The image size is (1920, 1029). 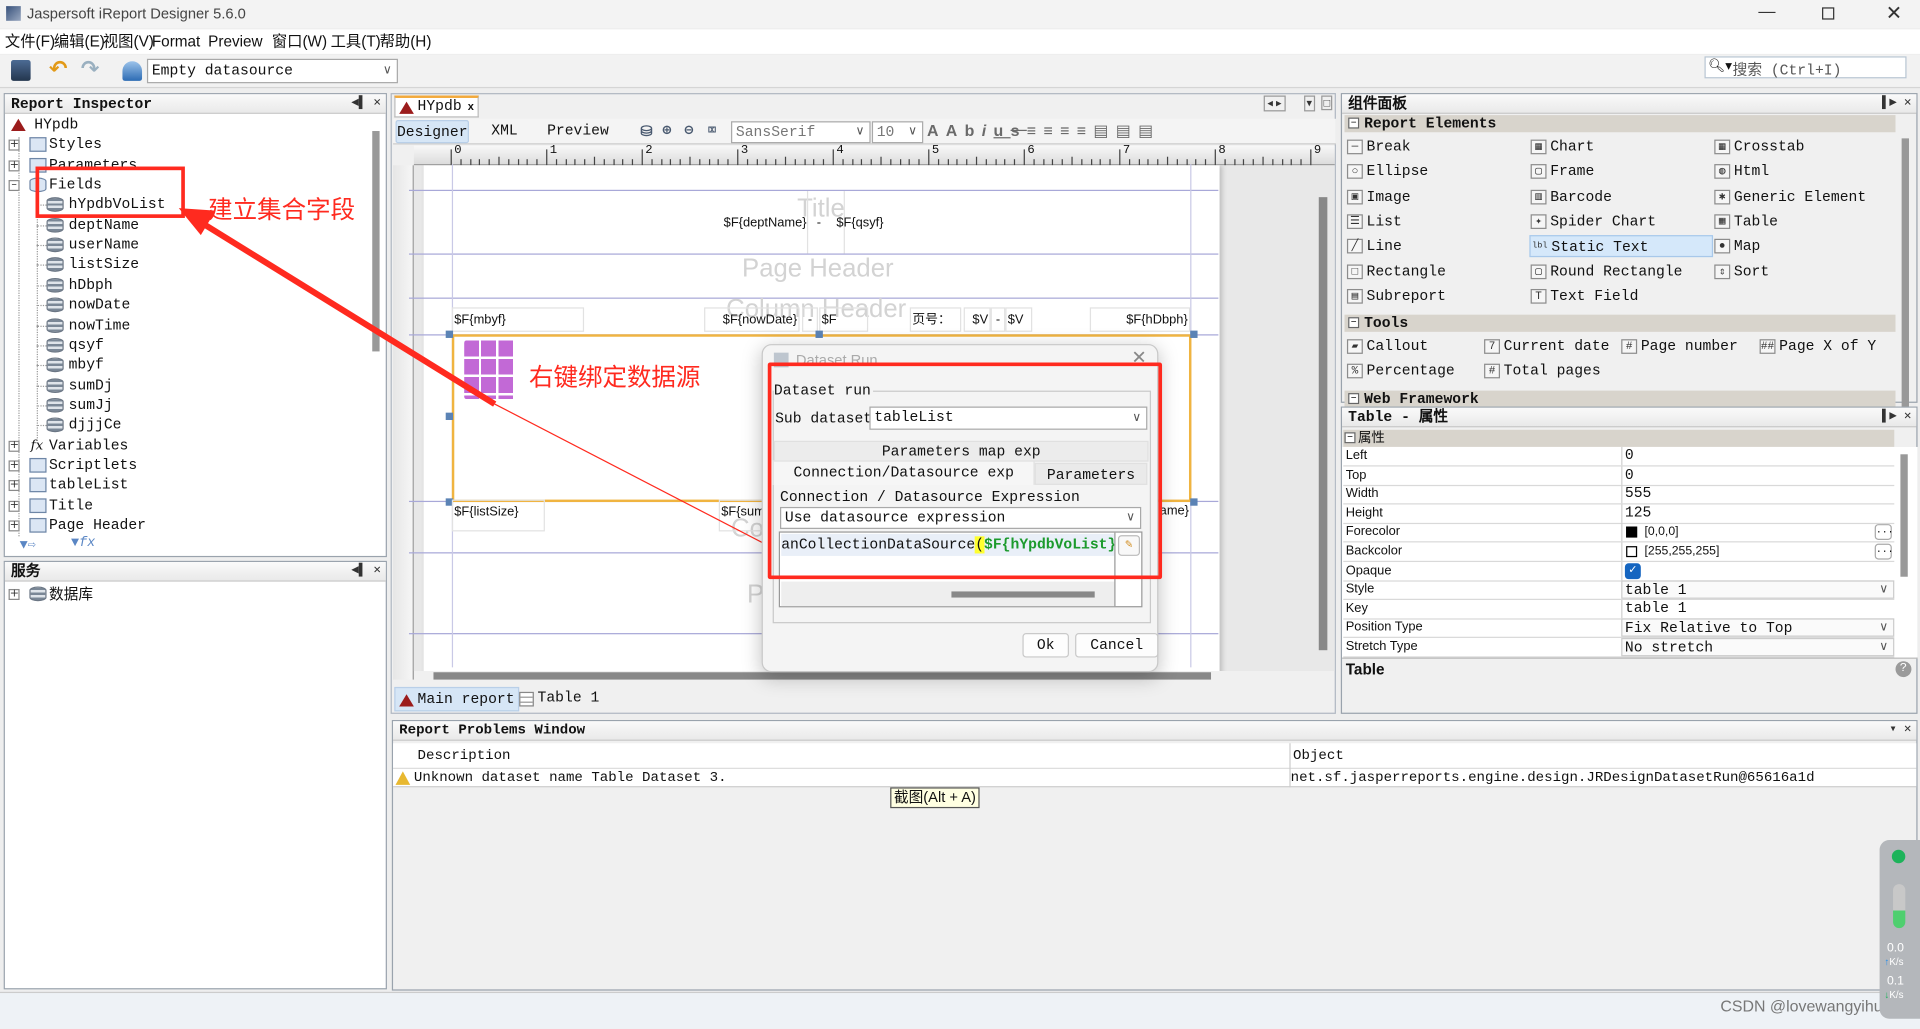 I want to click on properties-scrollbar, so click(x=1904, y=515).